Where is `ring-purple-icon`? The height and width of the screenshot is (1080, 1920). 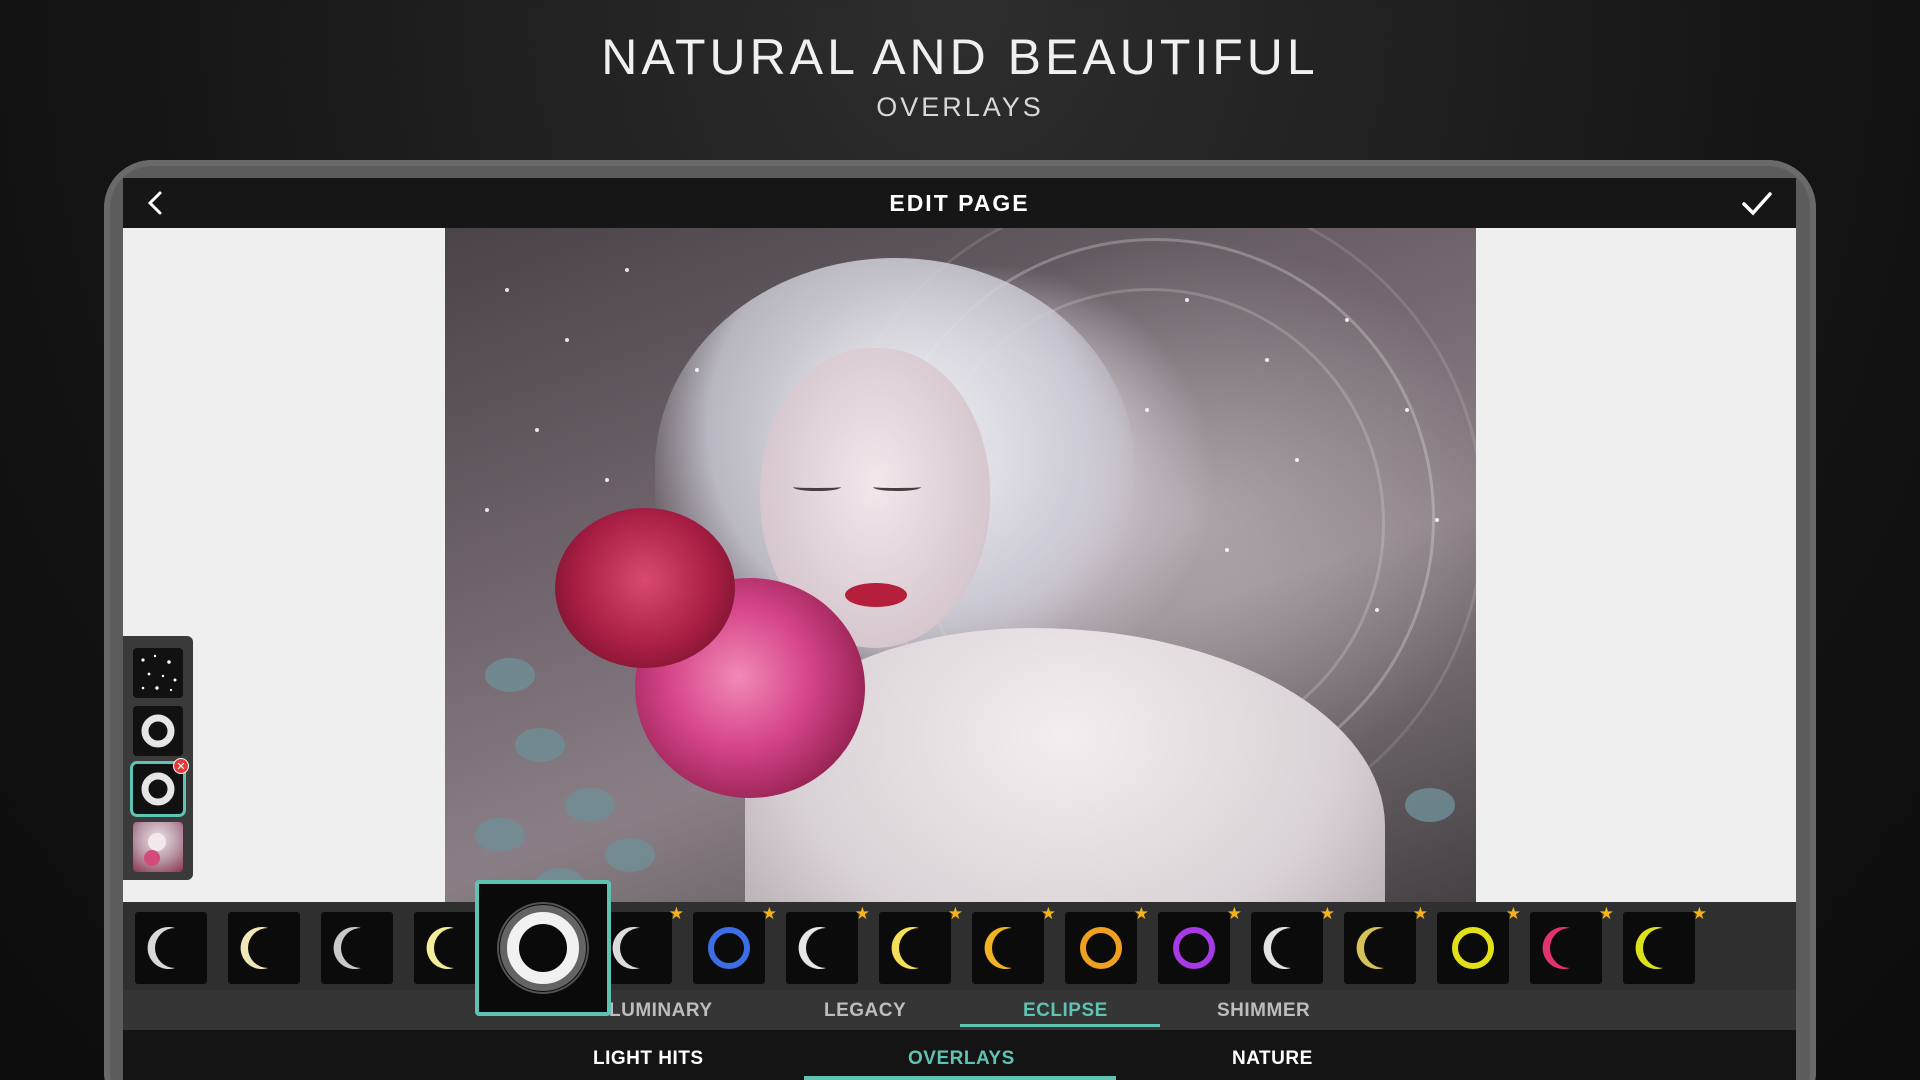
ring-purple-icon is located at coordinates (1194, 948).